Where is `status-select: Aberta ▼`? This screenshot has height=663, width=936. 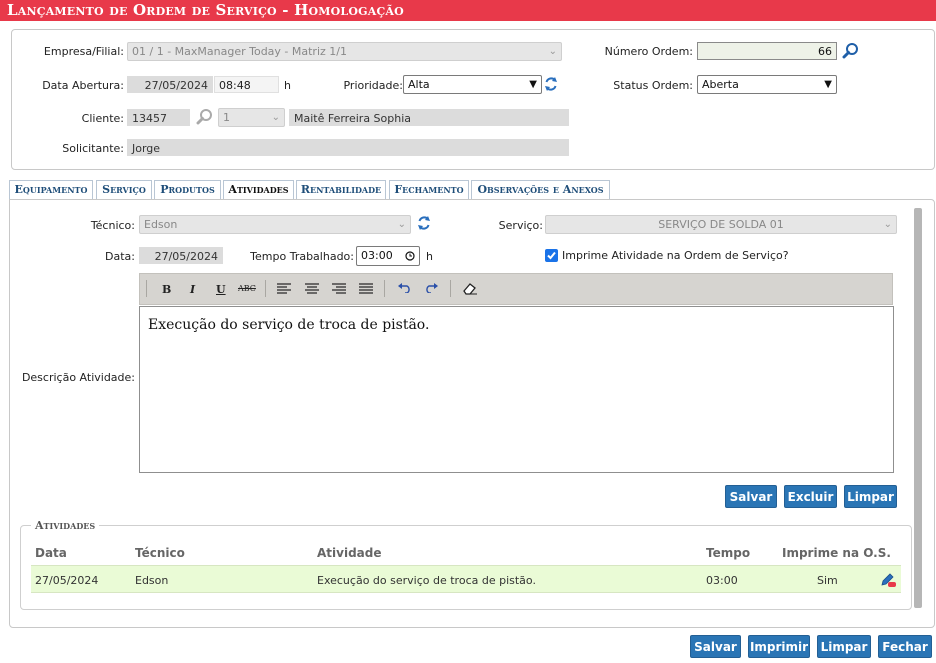
status-select: Aberta ▼ is located at coordinates (767, 84).